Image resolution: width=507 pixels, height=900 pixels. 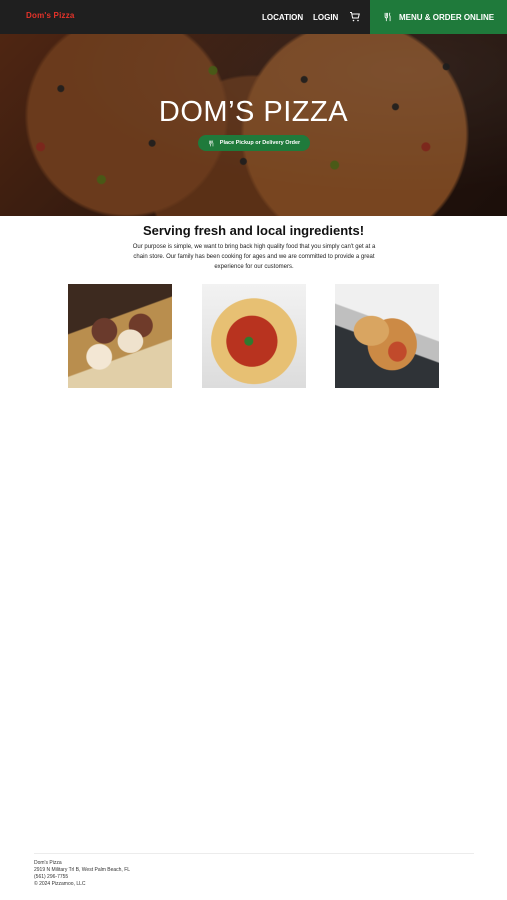 What do you see at coordinates (387, 336) in the screenshot?
I see `stromboli-image` at bounding box center [387, 336].